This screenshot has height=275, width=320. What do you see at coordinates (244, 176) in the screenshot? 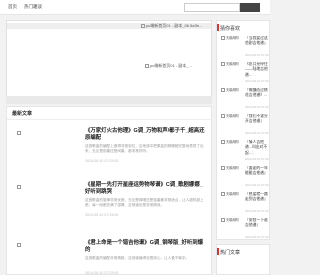
I see `sidebar-item: 天鹅阁阿 『要走的一年能能吉他谱』 2024-09-10 07:33` at bounding box center [244, 176].